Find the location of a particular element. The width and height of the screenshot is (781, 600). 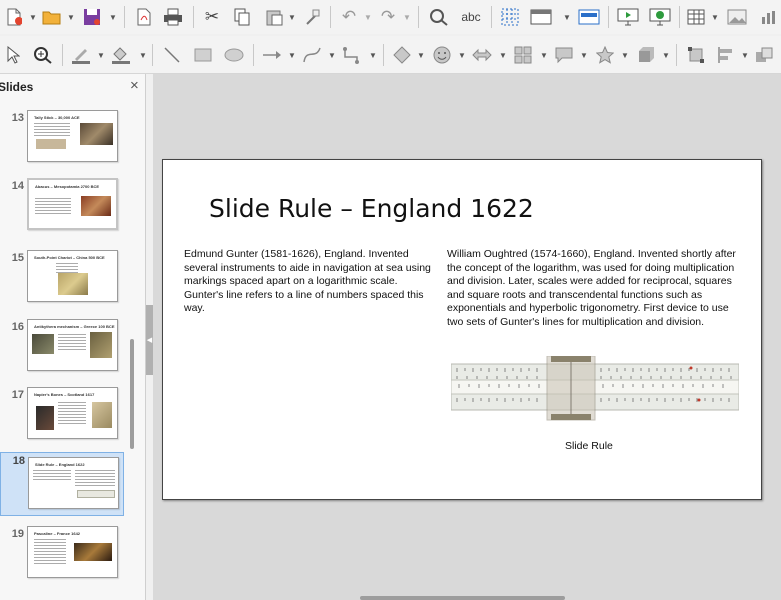

slide-rule-image is located at coordinates (595, 389).